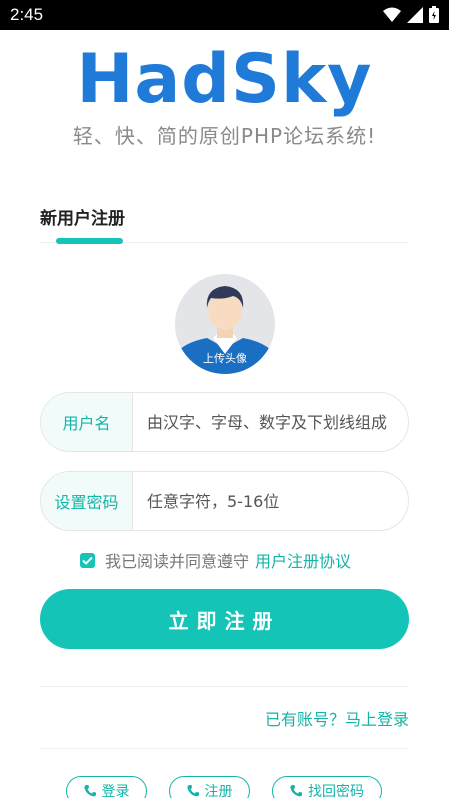  I want to click on tab-active-indicator, so click(89, 241).